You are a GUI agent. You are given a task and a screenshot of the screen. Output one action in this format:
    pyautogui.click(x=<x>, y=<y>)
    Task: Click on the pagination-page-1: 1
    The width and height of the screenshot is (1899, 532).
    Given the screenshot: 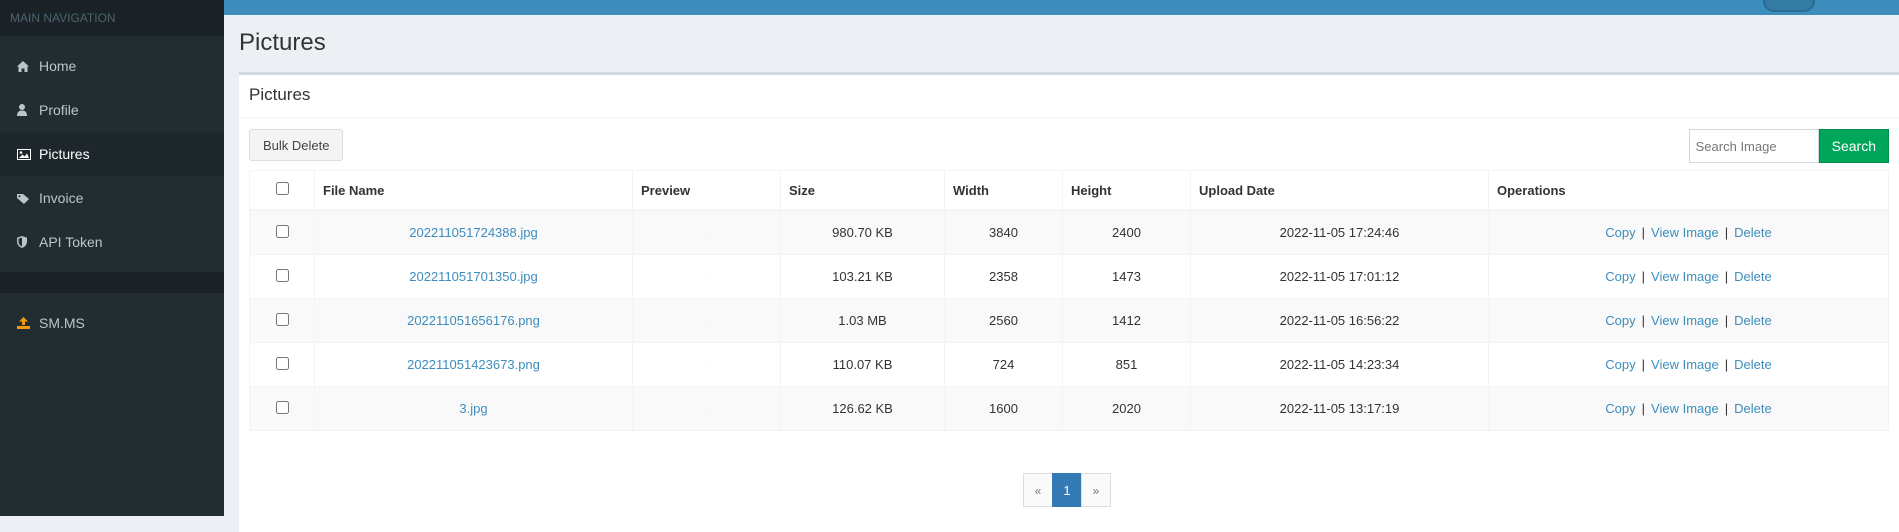 What is the action you would take?
    pyautogui.click(x=1067, y=490)
    